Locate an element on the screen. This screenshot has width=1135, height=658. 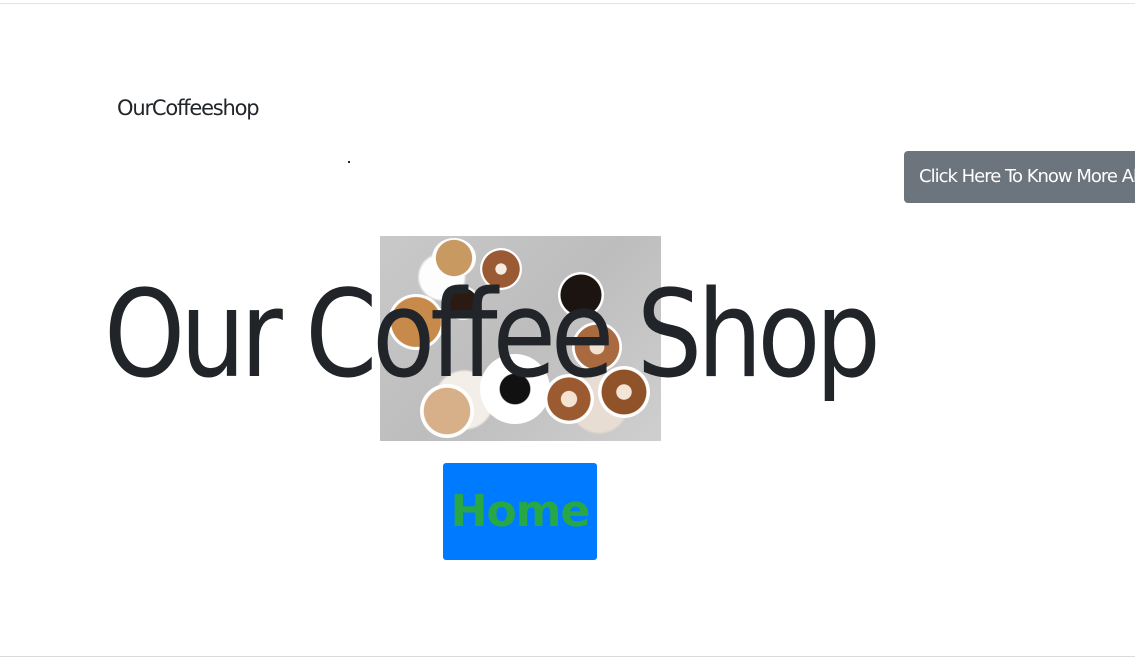
navbar-brand: OurCoffeeshop is located at coordinates (188, 108).